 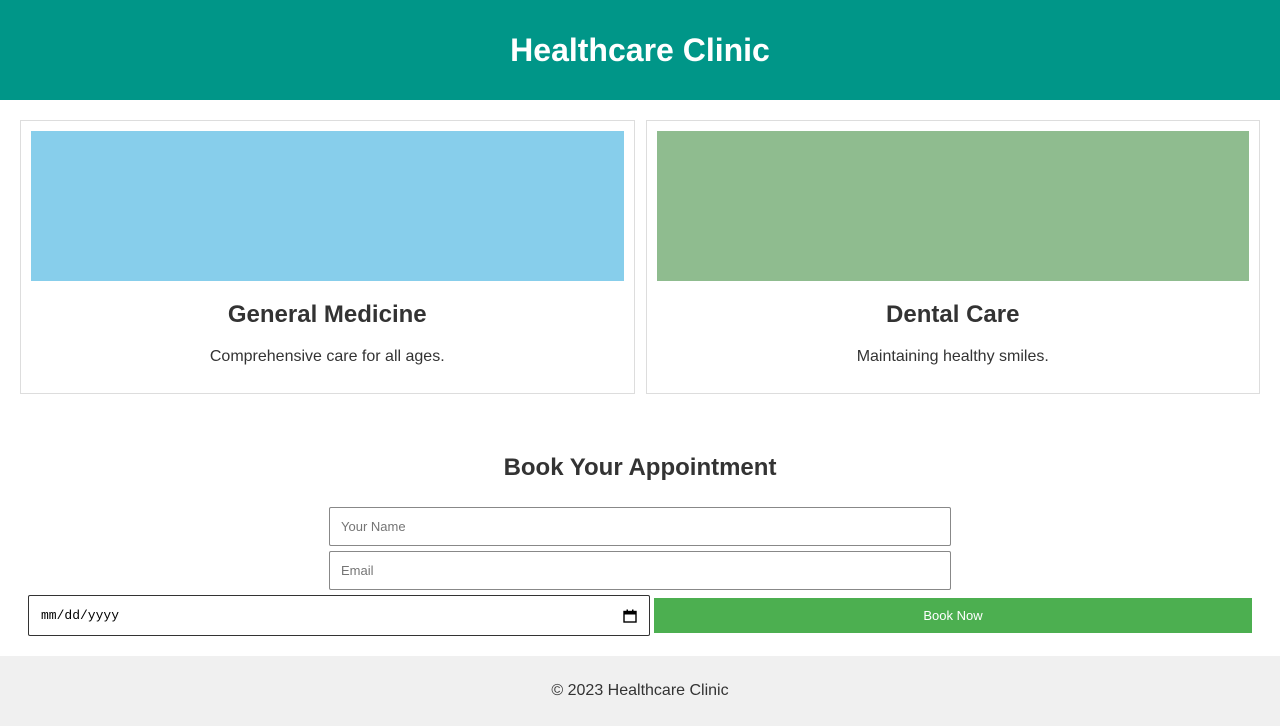 I want to click on site-title: Healthcare Clinic, so click(x=640, y=49).